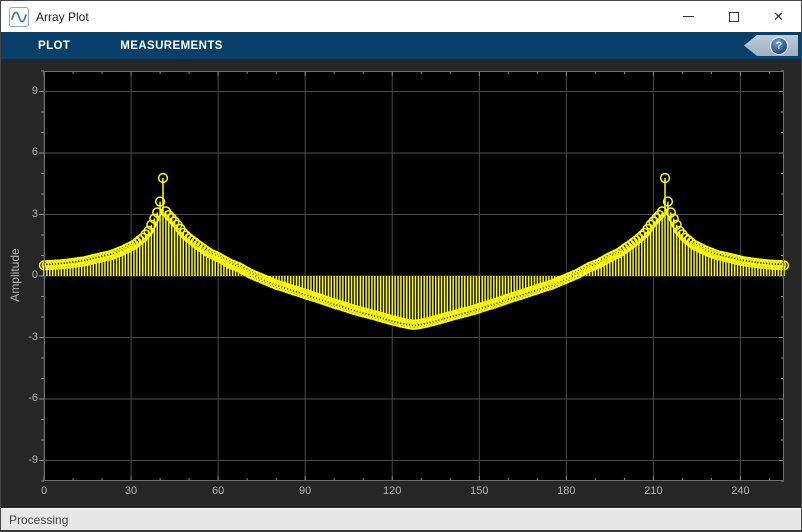  Describe the element at coordinates (171, 46) in the screenshot. I see `tab-measurements: MEASUREMENTS` at that location.